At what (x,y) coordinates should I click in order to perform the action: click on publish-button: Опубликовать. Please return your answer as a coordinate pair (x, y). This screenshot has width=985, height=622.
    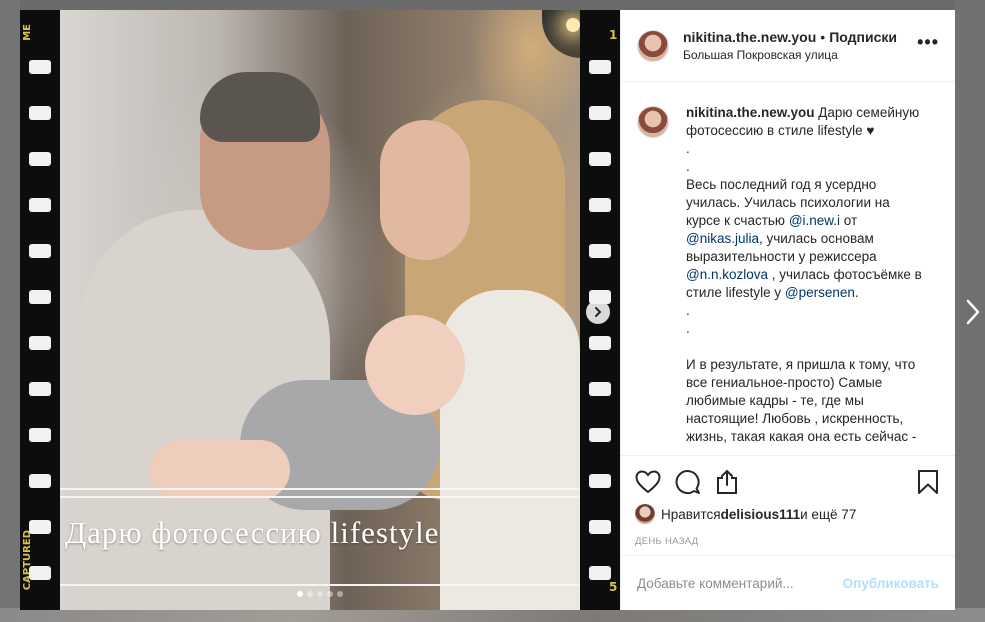
    Looking at the image, I should click on (891, 583).